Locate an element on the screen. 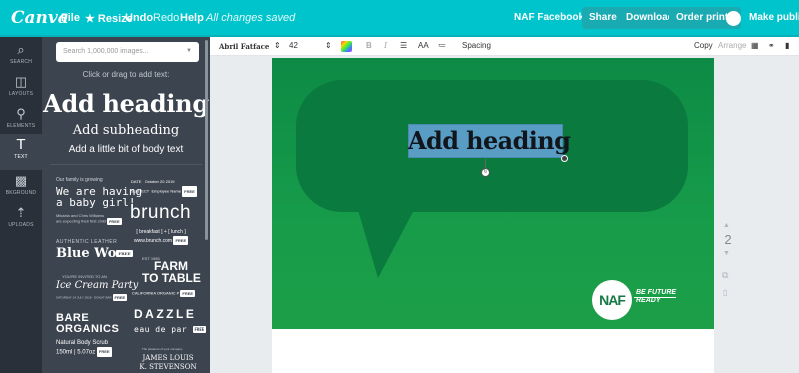 Image resolution: width=799 pixels, height=373 pixels. template-text: Employee Name is located at coordinates (166, 191).